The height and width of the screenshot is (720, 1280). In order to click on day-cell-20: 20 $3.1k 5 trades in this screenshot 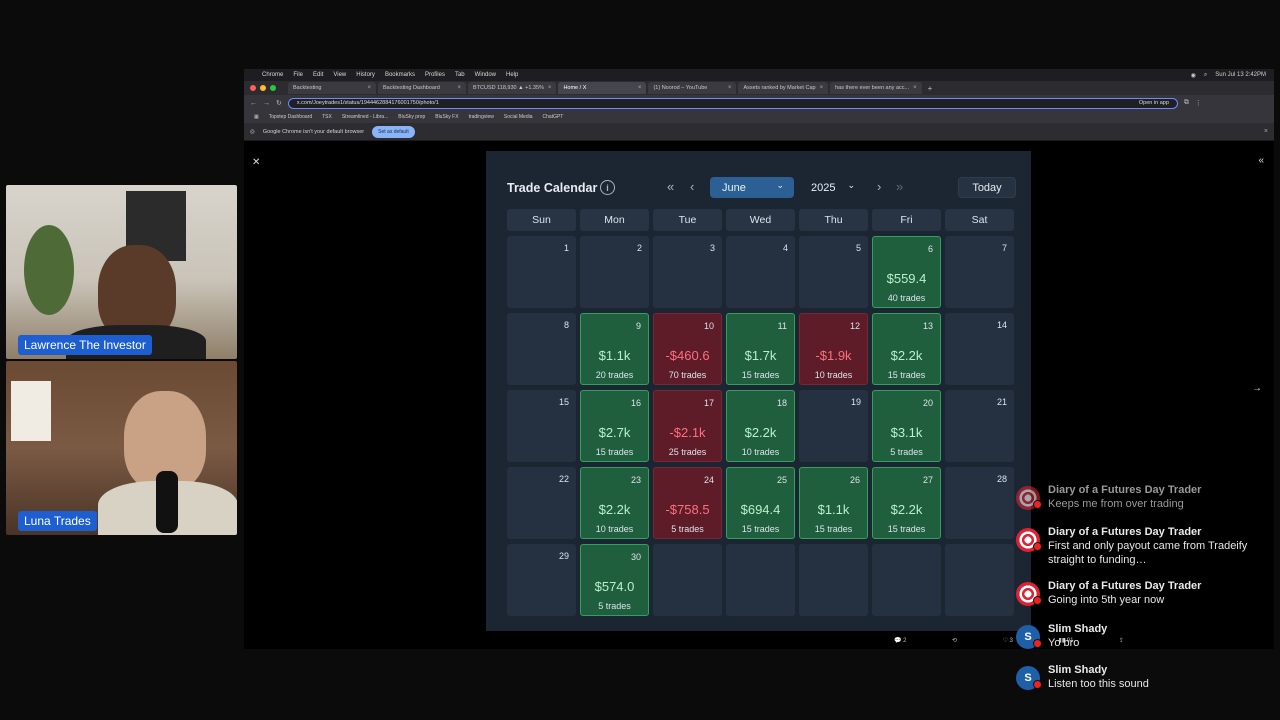, I will do `click(906, 426)`.